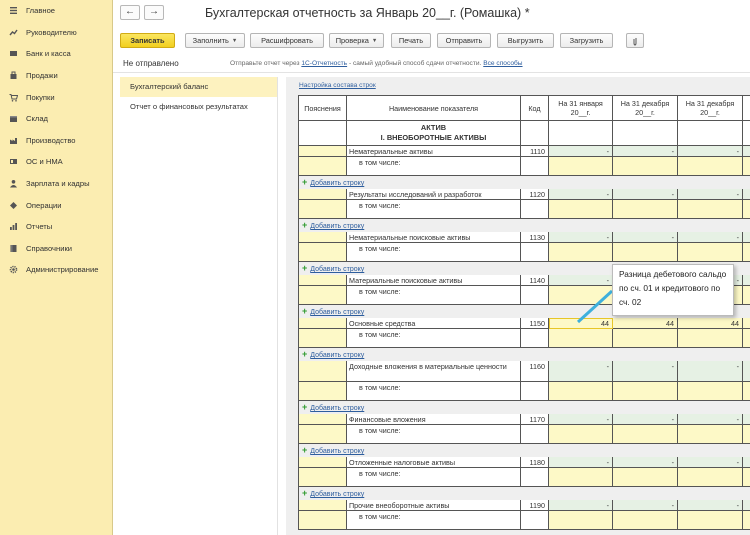  Describe the element at coordinates (56, 119) in the screenshot. I see `sidebar-item: Склад` at that location.